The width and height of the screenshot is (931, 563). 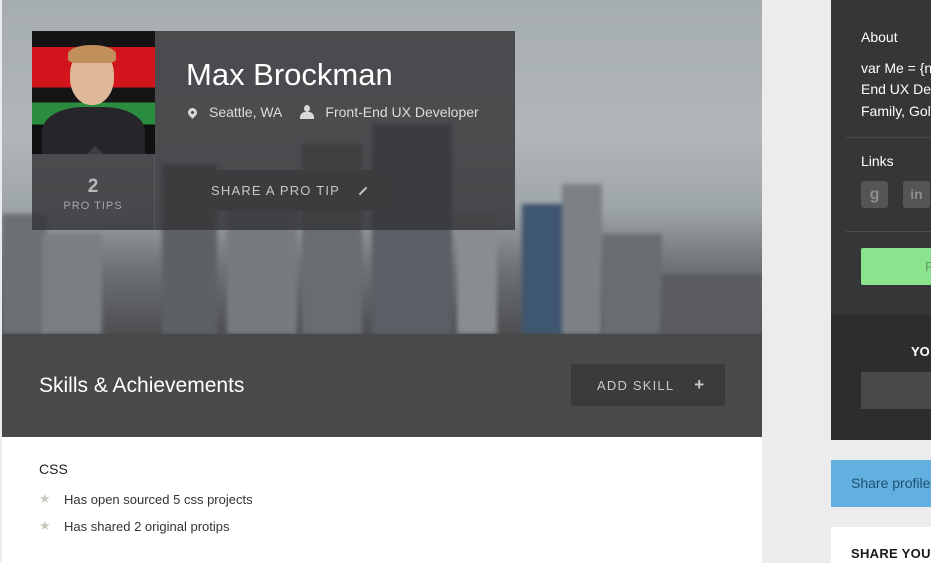 What do you see at coordinates (192, 112) in the screenshot?
I see `location-pin-icon` at bounding box center [192, 112].